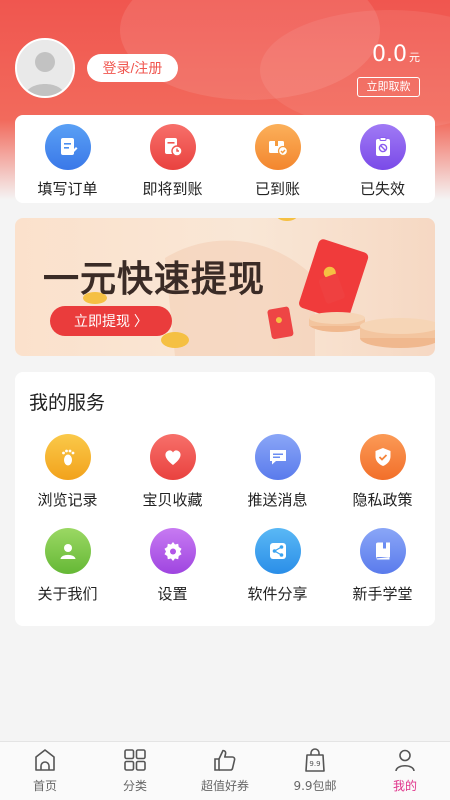 The height and width of the screenshot is (800, 450). Describe the element at coordinates (111, 321) in the screenshot. I see `withdraw-now-banner-button: 立即提现 〉` at that location.